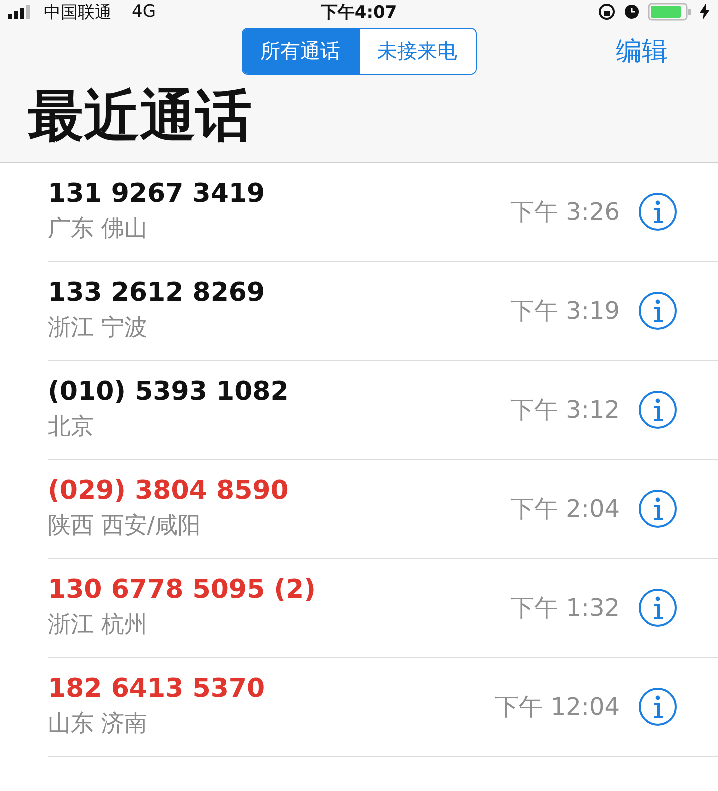 The width and height of the screenshot is (718, 791). What do you see at coordinates (300, 51) in the screenshot?
I see `segment-tab: 所有通话` at bounding box center [300, 51].